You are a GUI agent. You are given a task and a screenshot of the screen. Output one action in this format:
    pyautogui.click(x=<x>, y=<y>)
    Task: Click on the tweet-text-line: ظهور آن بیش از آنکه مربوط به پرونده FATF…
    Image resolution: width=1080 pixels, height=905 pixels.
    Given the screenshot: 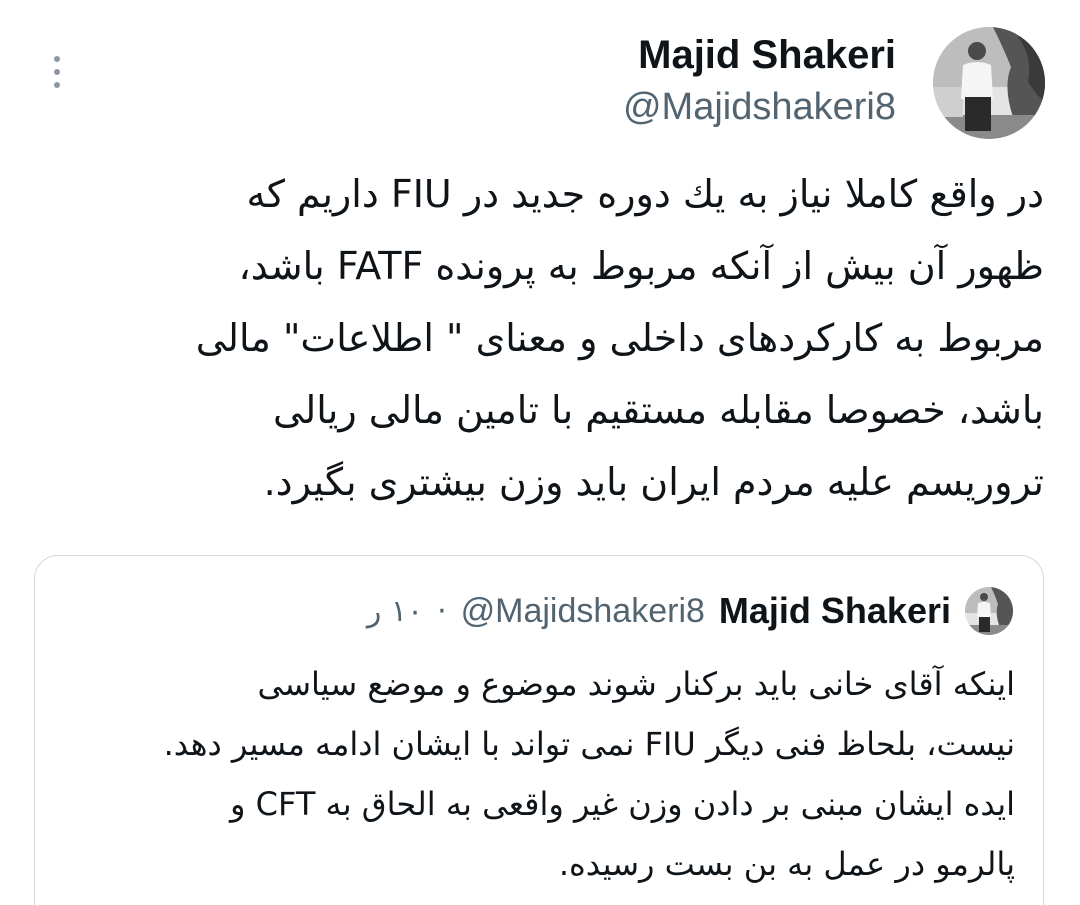 What is the action you would take?
    pyautogui.click(x=641, y=266)
    